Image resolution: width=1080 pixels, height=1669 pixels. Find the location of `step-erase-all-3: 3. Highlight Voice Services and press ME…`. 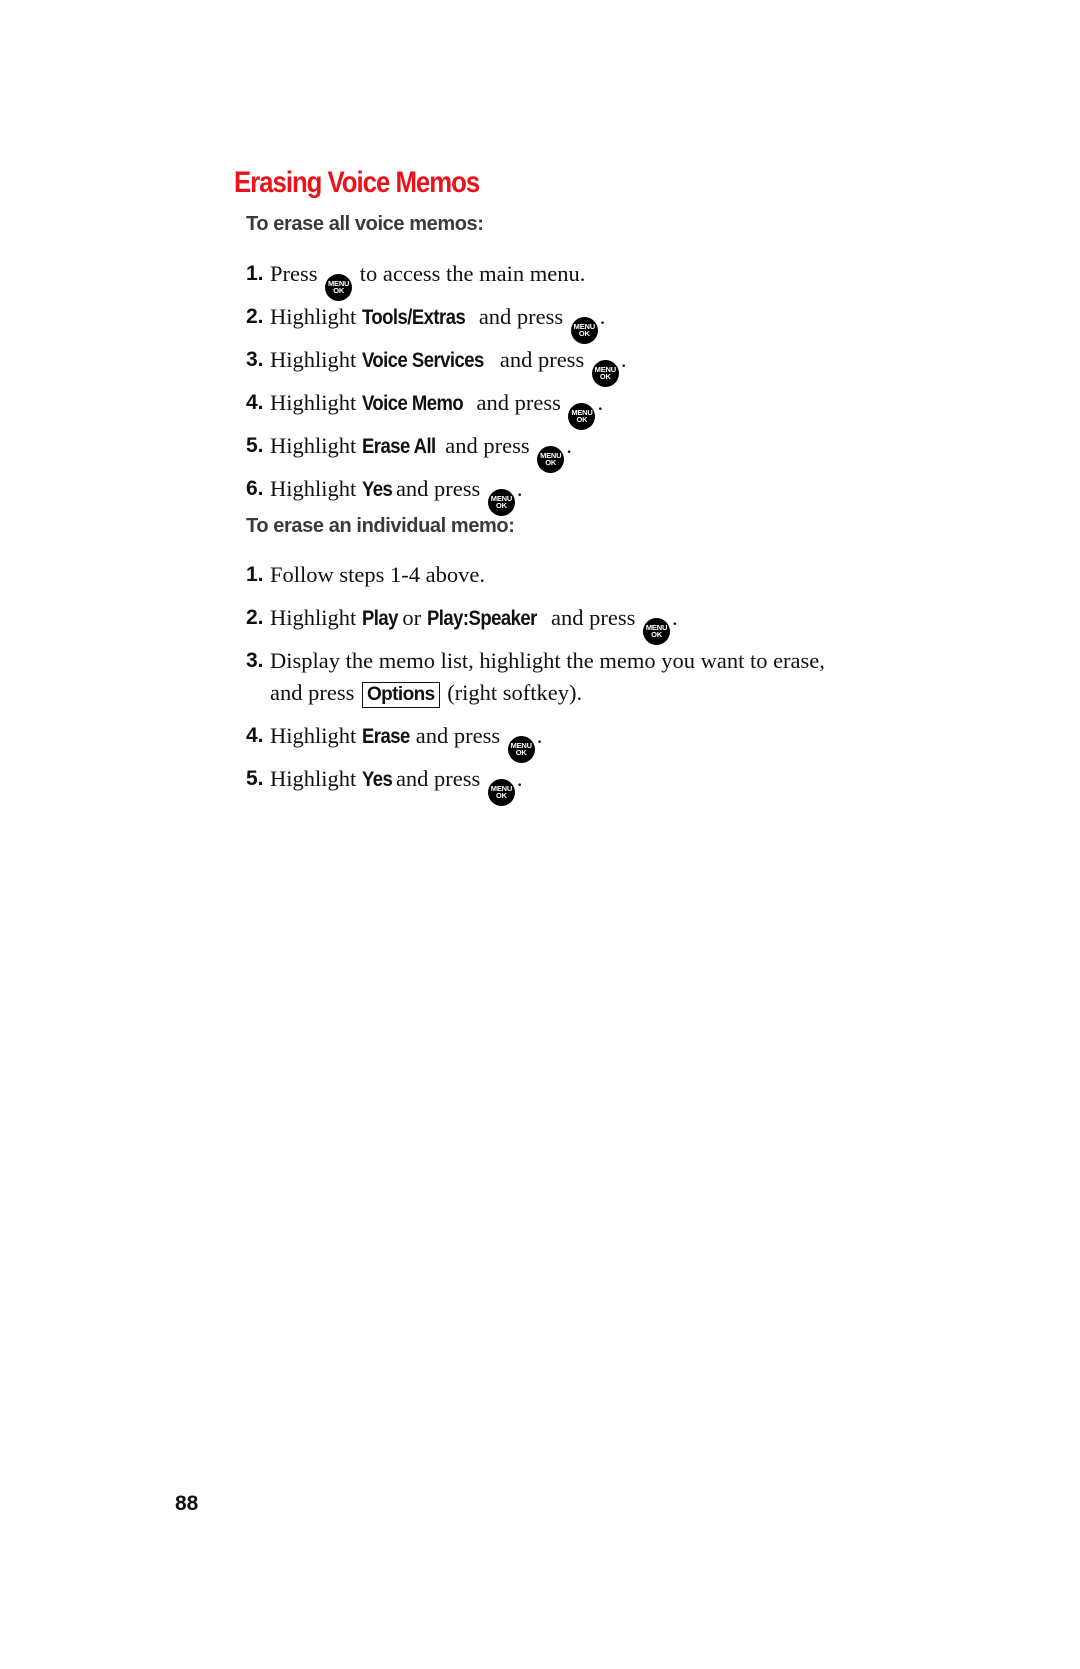

step-erase-all-3: 3. Highlight Voice Services and press ME… is located at coordinates (576, 365).